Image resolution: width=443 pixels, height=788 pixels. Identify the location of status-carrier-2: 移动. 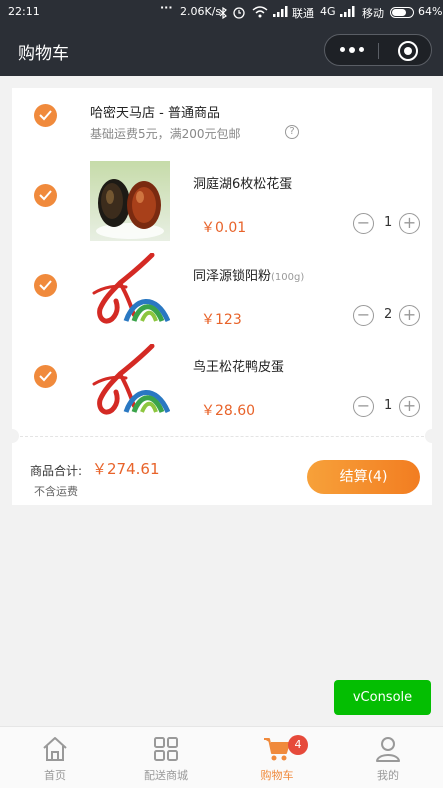
(373, 13).